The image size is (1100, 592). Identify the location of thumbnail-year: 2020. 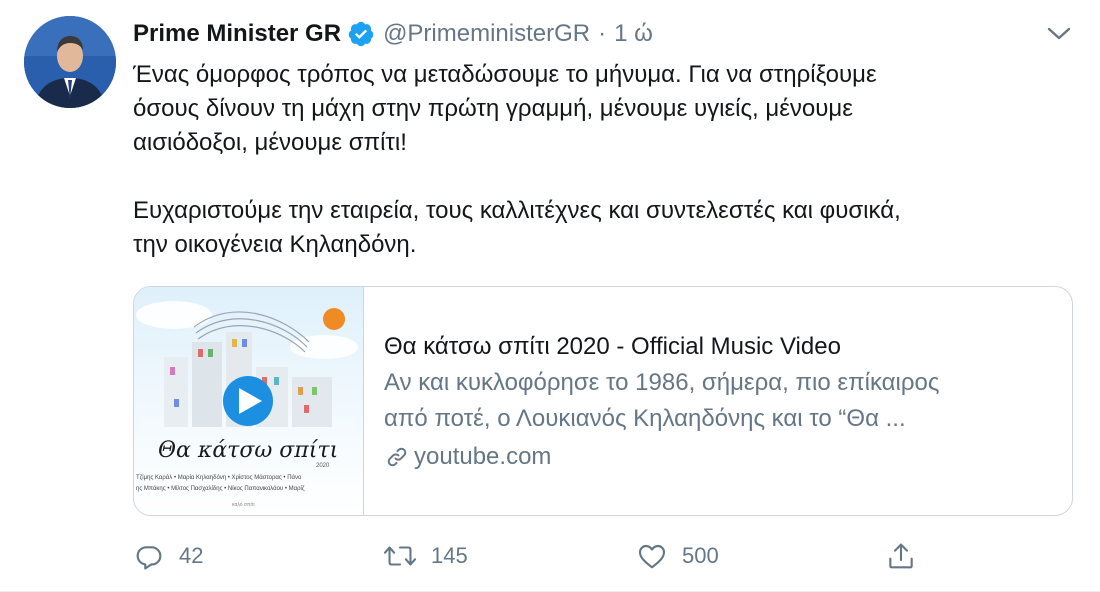
(323, 466).